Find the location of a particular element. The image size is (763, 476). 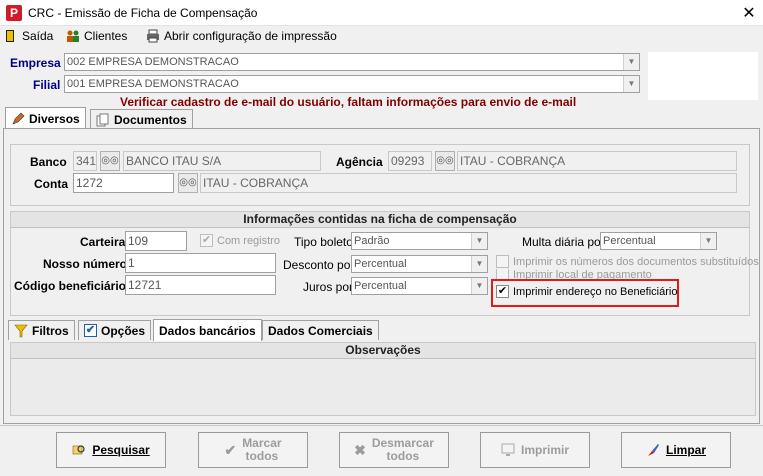

carteira-label: Carteira is located at coordinates (103, 242).